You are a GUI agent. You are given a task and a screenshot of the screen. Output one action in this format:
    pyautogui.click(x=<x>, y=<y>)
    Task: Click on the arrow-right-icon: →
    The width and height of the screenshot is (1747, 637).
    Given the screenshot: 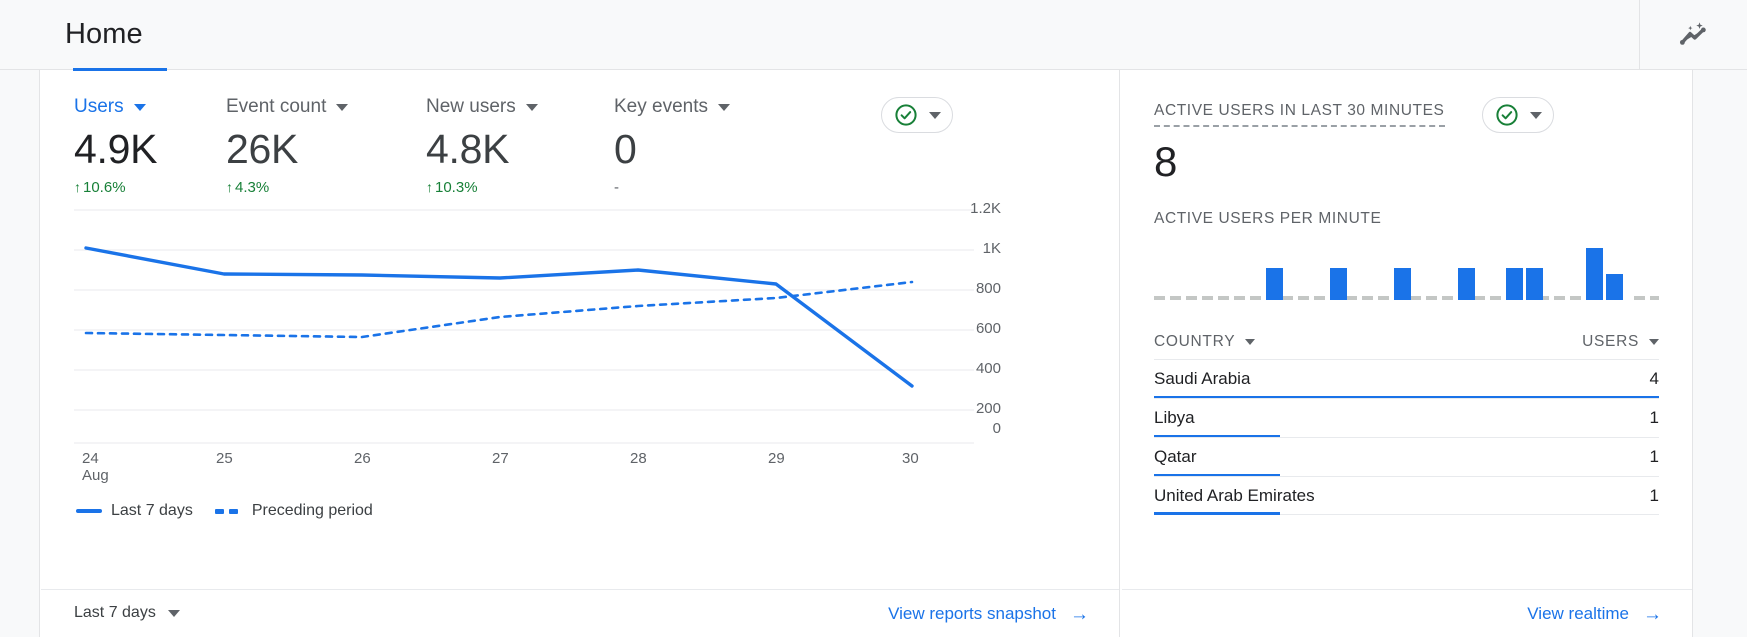 What is the action you would take?
    pyautogui.click(x=1079, y=614)
    